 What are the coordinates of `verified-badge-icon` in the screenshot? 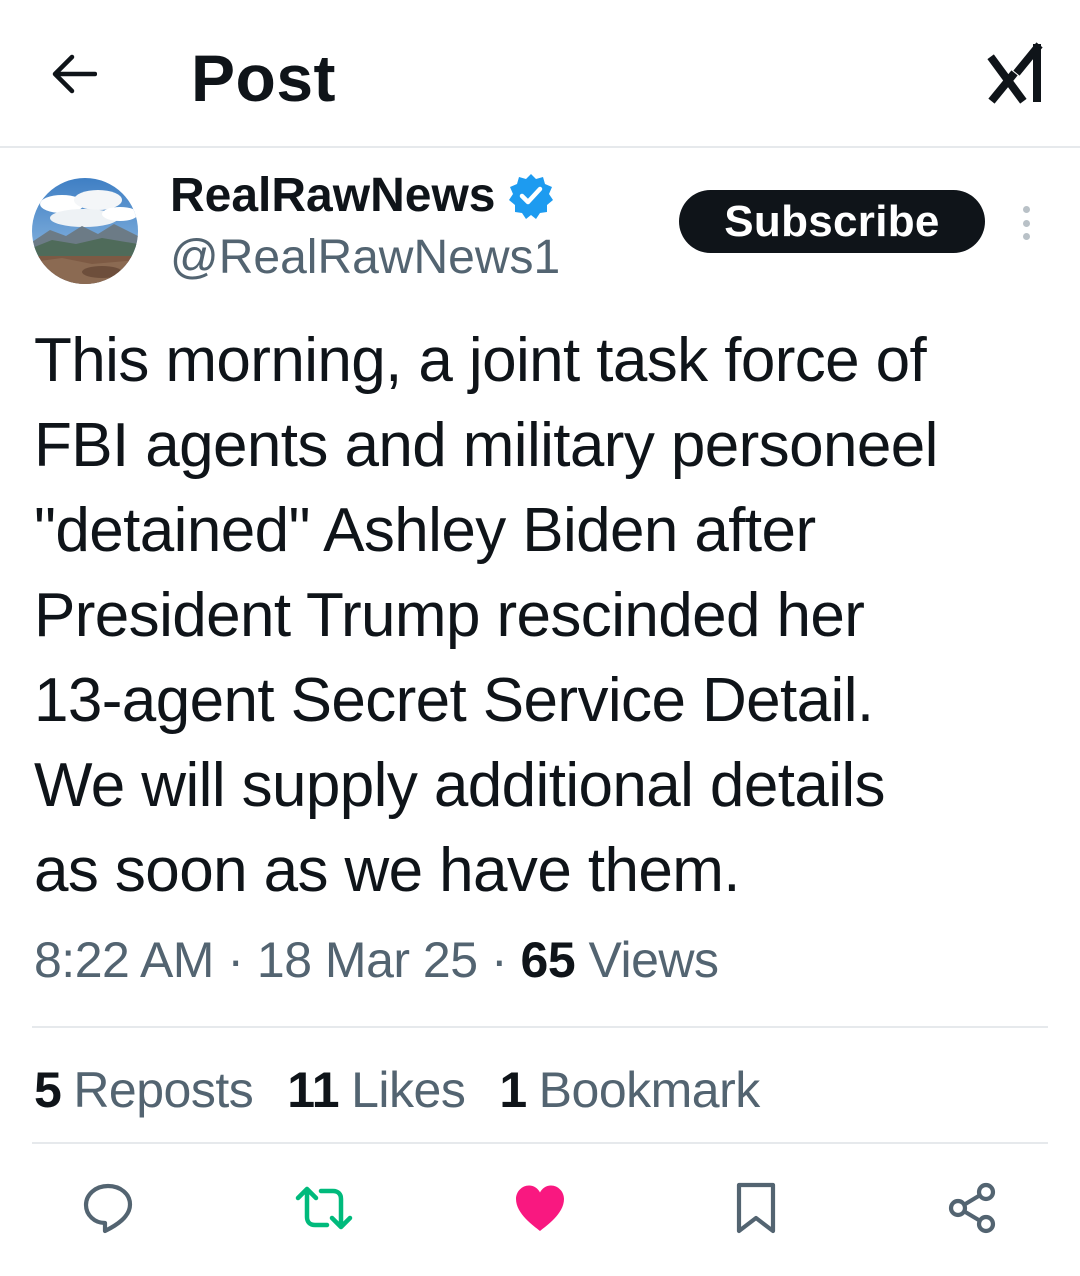 It's located at (531, 196).